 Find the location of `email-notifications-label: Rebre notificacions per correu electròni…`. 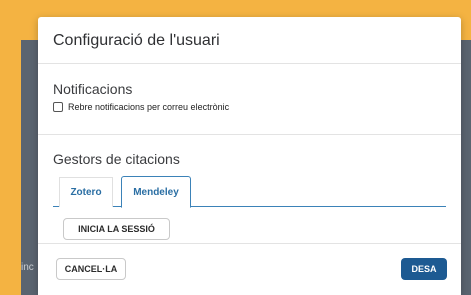

email-notifications-label: Rebre notificacions per correu electròni… is located at coordinates (149, 107).